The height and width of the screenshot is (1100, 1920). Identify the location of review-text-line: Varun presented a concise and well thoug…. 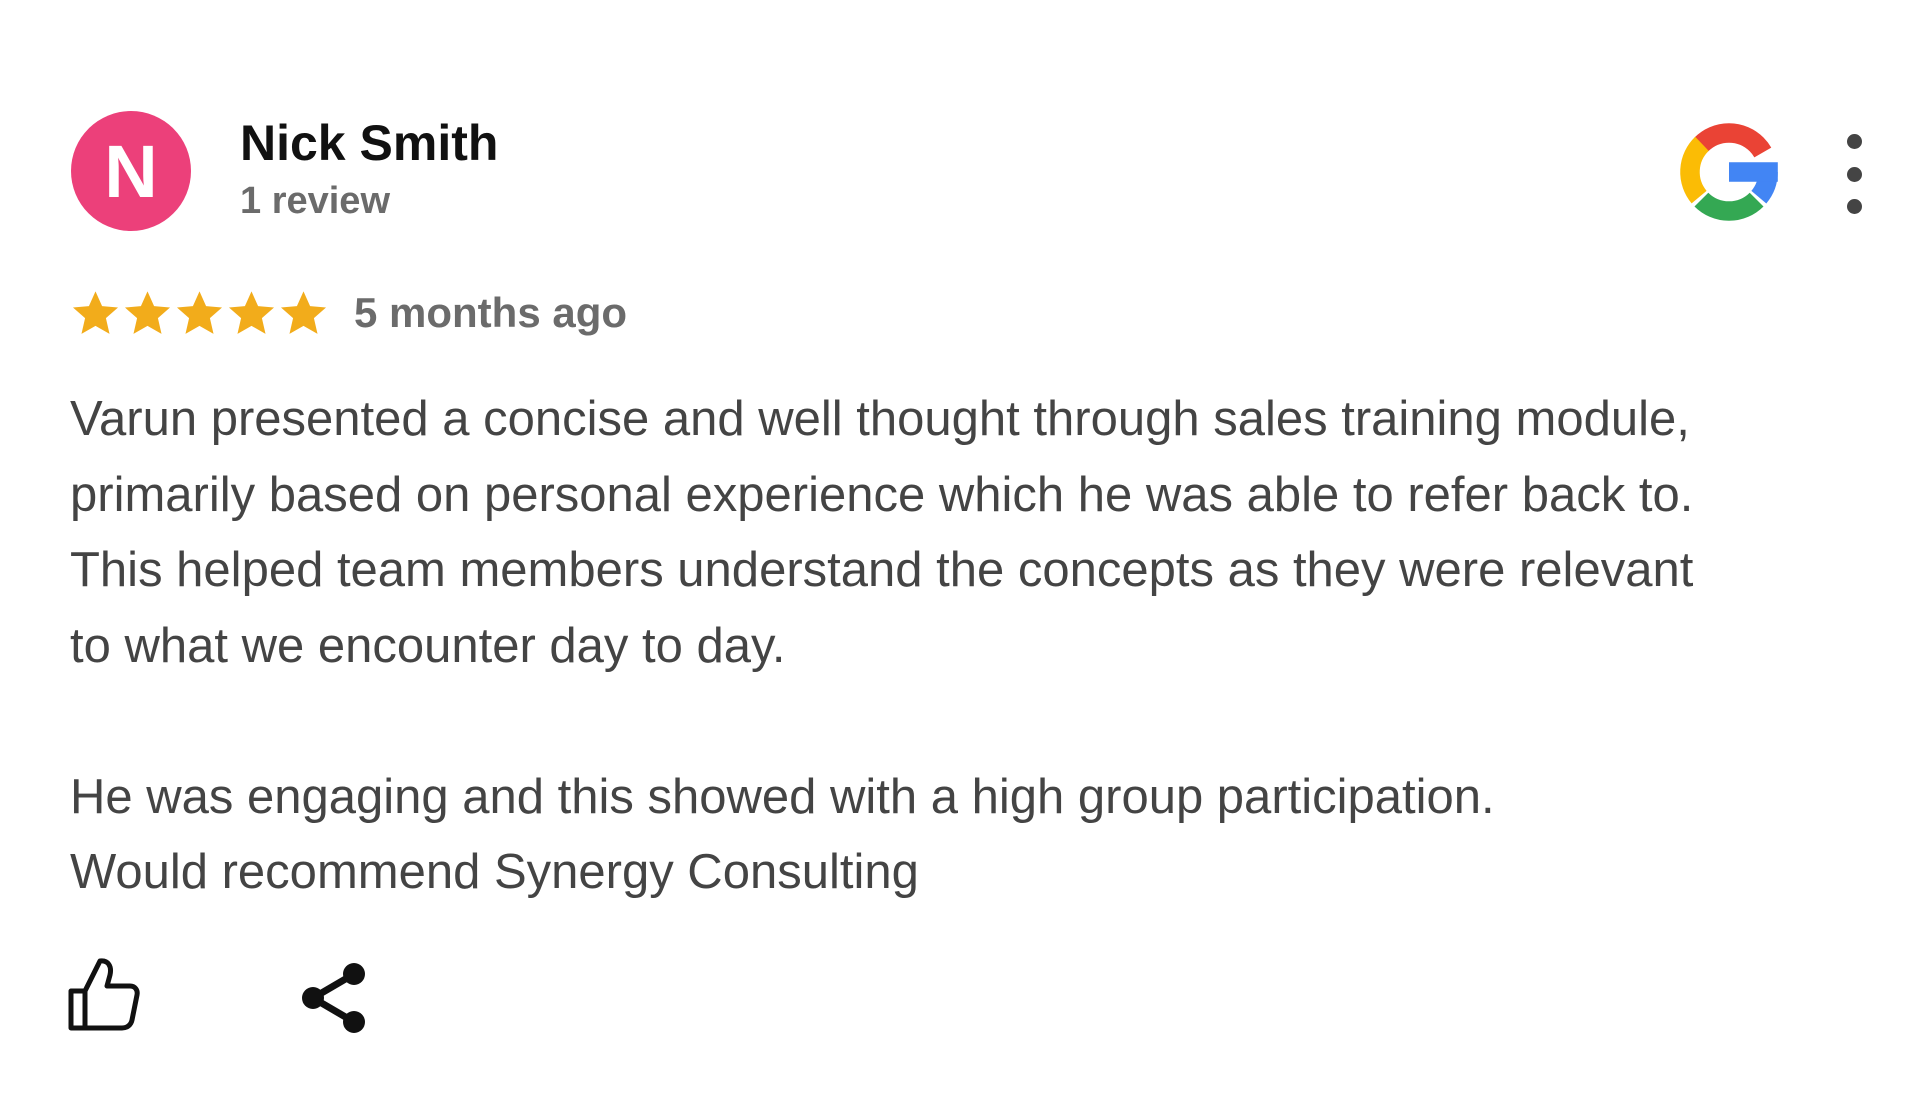
(880, 419).